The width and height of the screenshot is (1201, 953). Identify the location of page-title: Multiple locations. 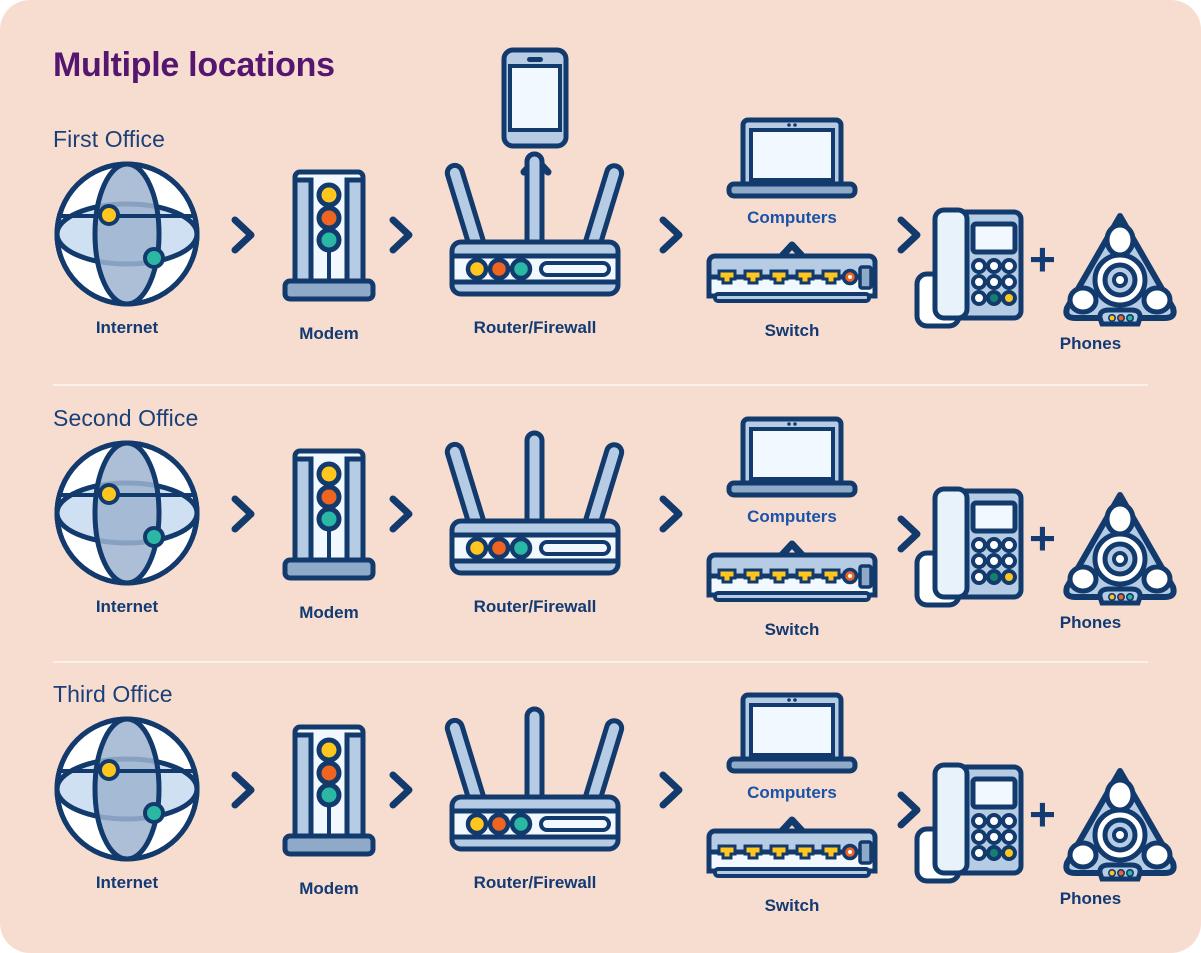
(194, 65).